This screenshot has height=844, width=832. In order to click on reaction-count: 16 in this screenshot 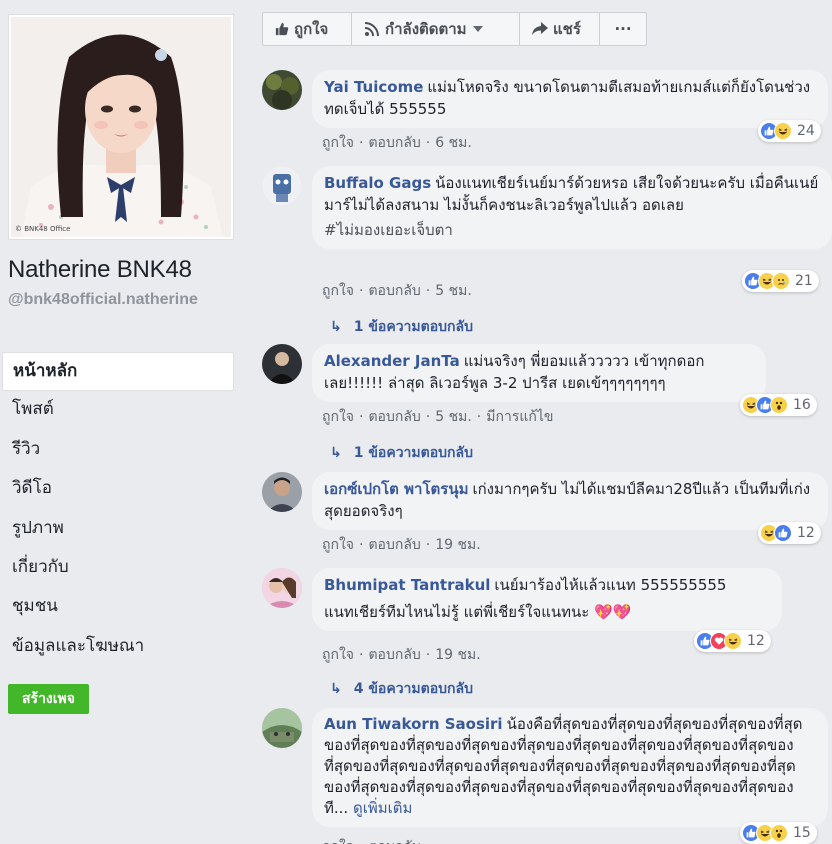, I will do `click(802, 405)`.